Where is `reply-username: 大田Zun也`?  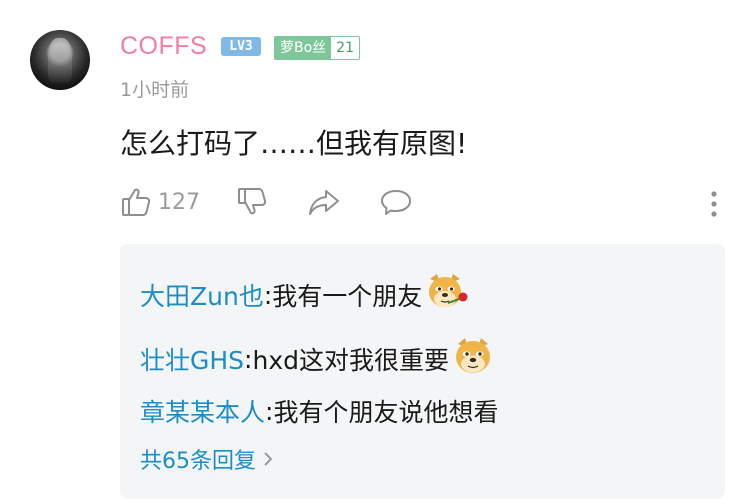 reply-username: 大田Zun也 is located at coordinates (202, 295).